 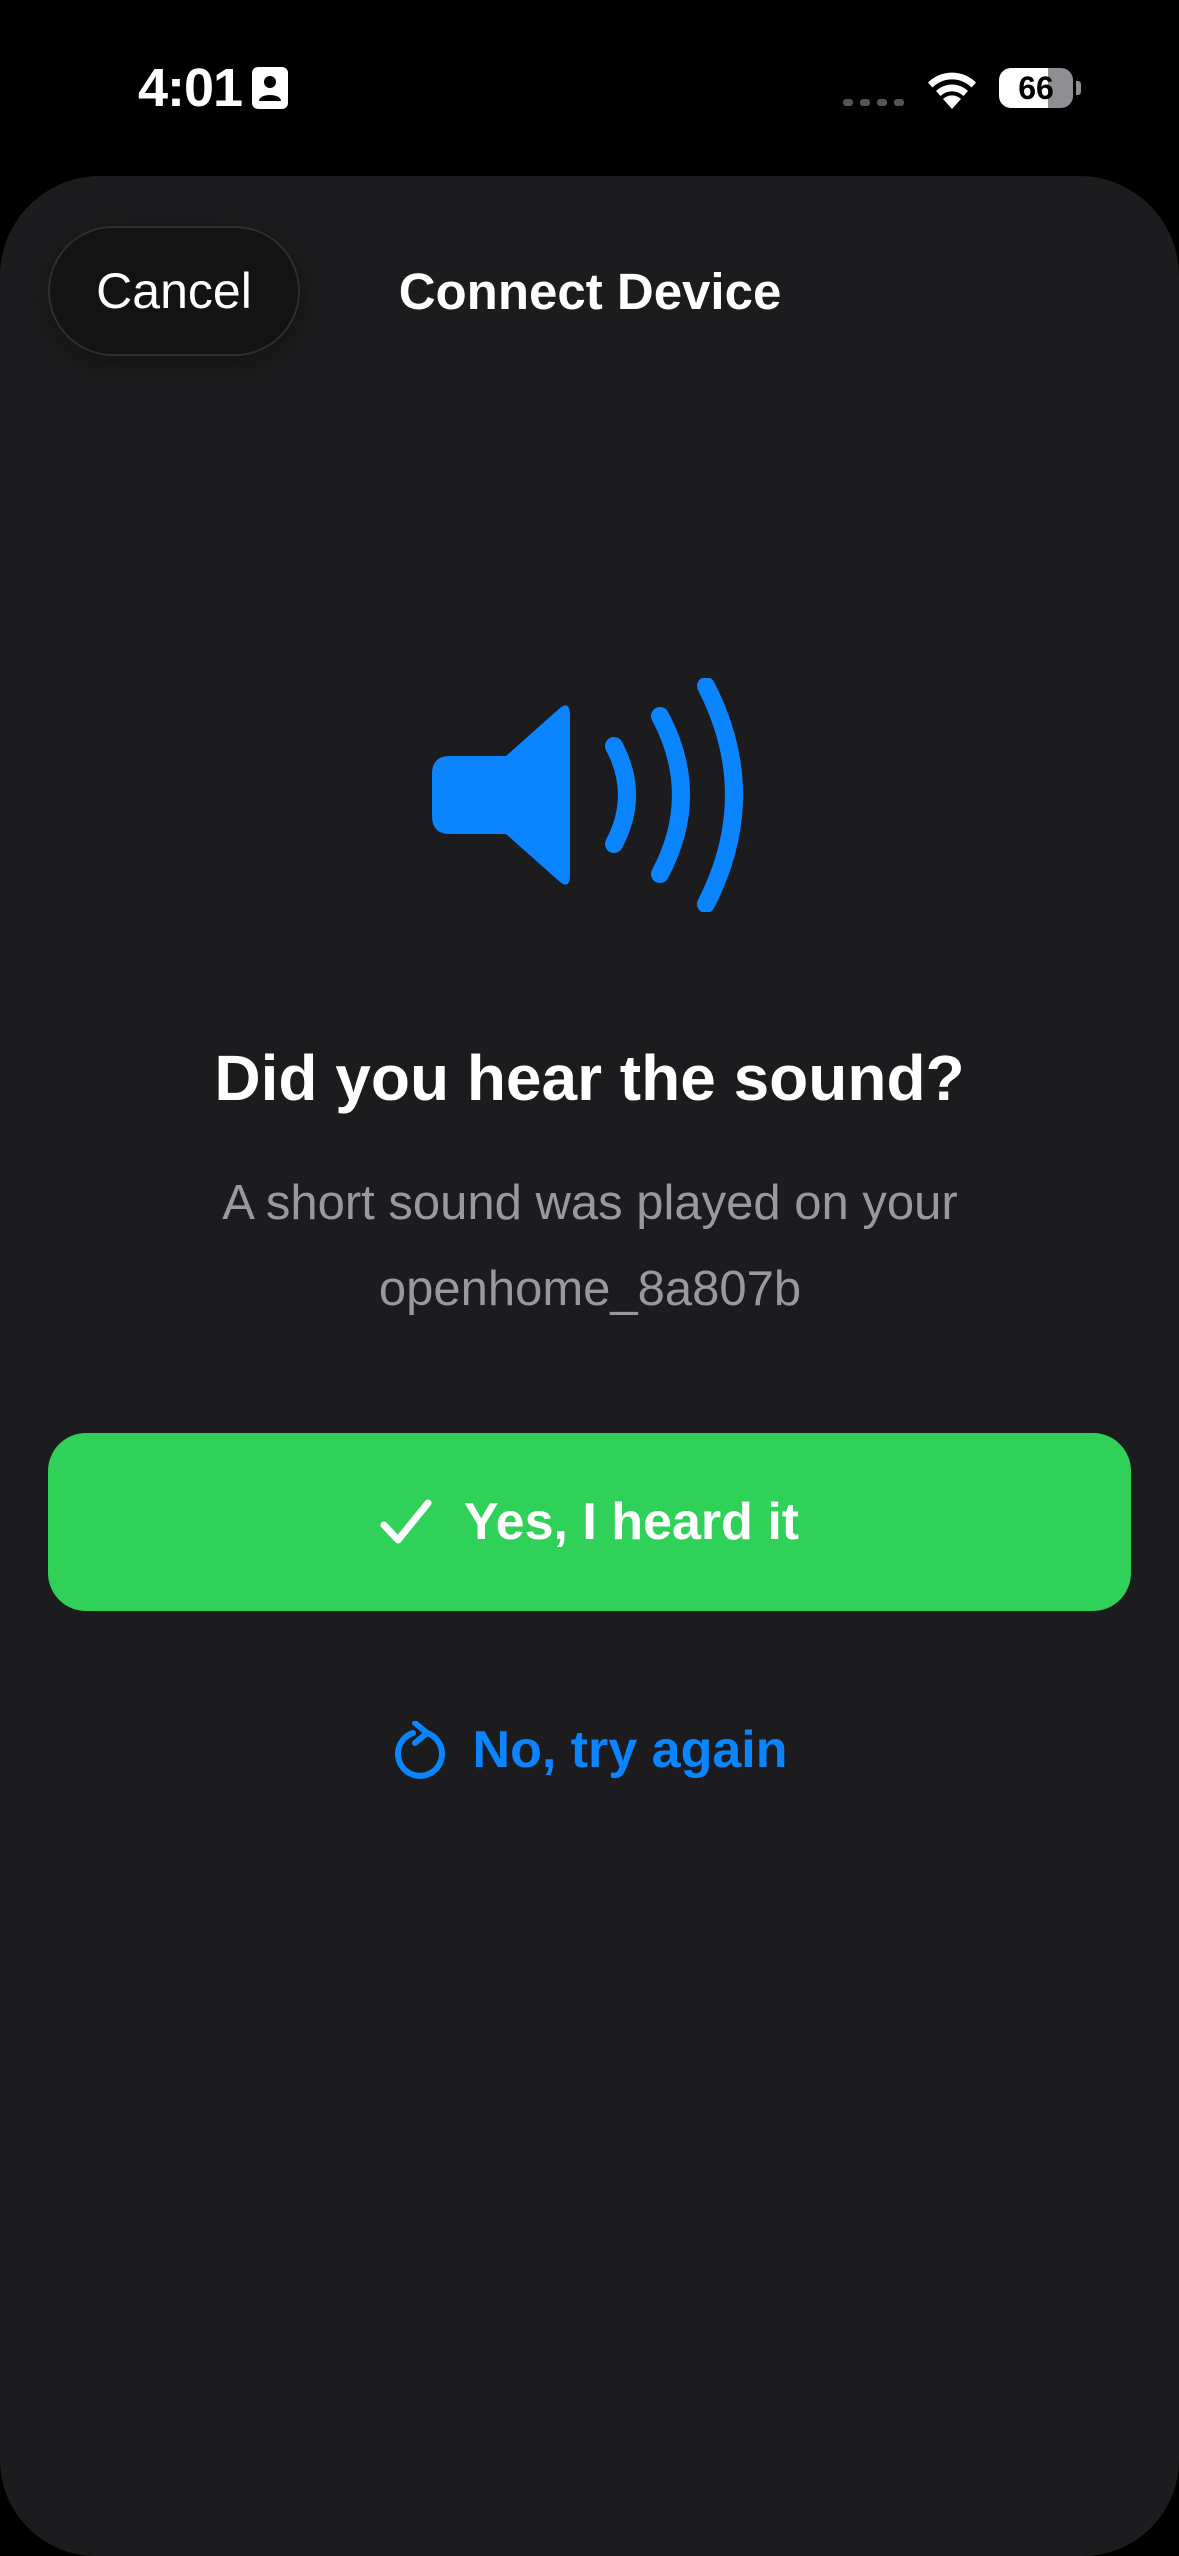 What do you see at coordinates (406, 1521) in the screenshot?
I see `checkmark-icon` at bounding box center [406, 1521].